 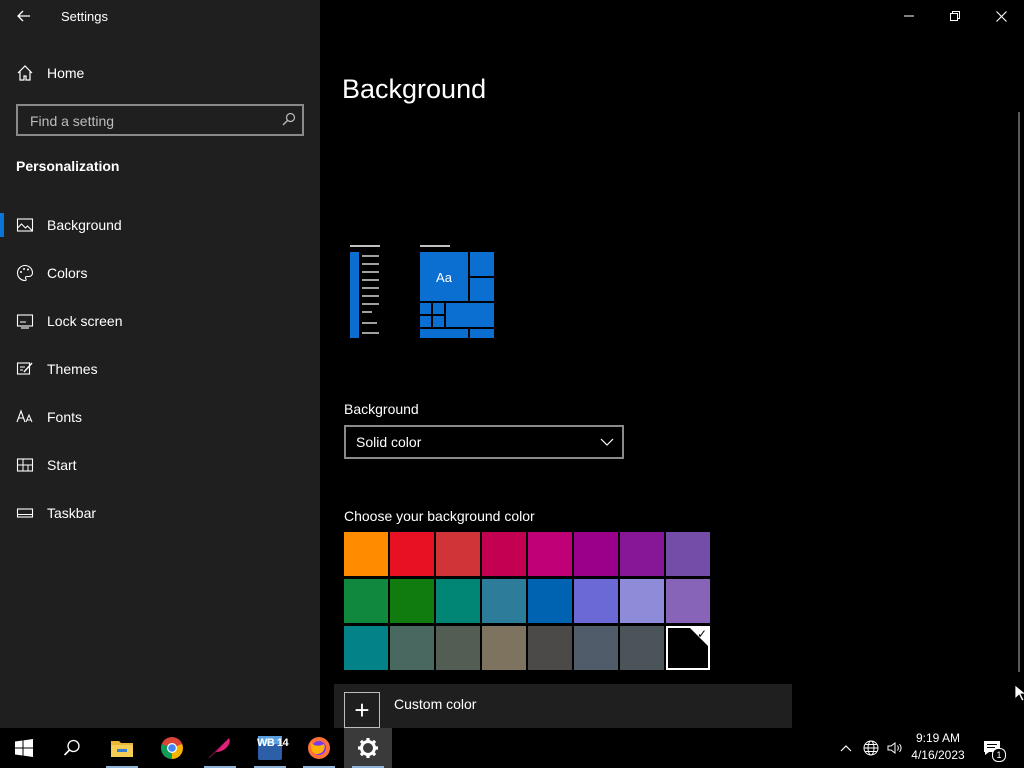 What do you see at coordinates (688, 648) in the screenshot?
I see `color-swatch: ✓` at bounding box center [688, 648].